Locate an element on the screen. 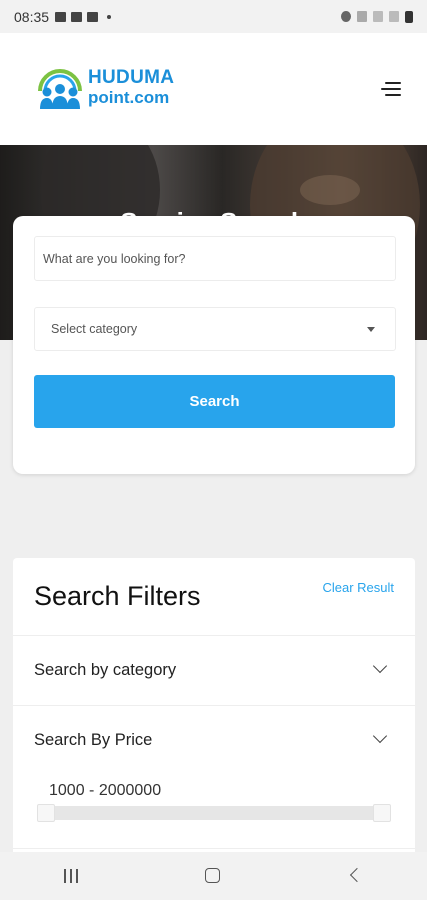 This screenshot has width=427, height=900. clock: 08:35 is located at coordinates (32, 16).